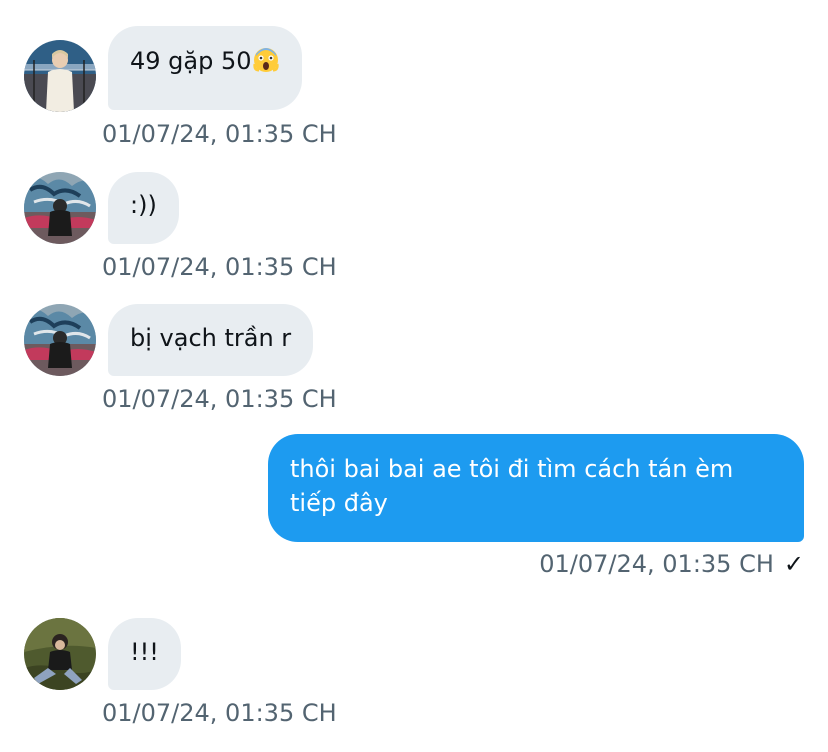 This screenshot has height=752, width=828. I want to click on avatar-person-standing, so click(60, 76).